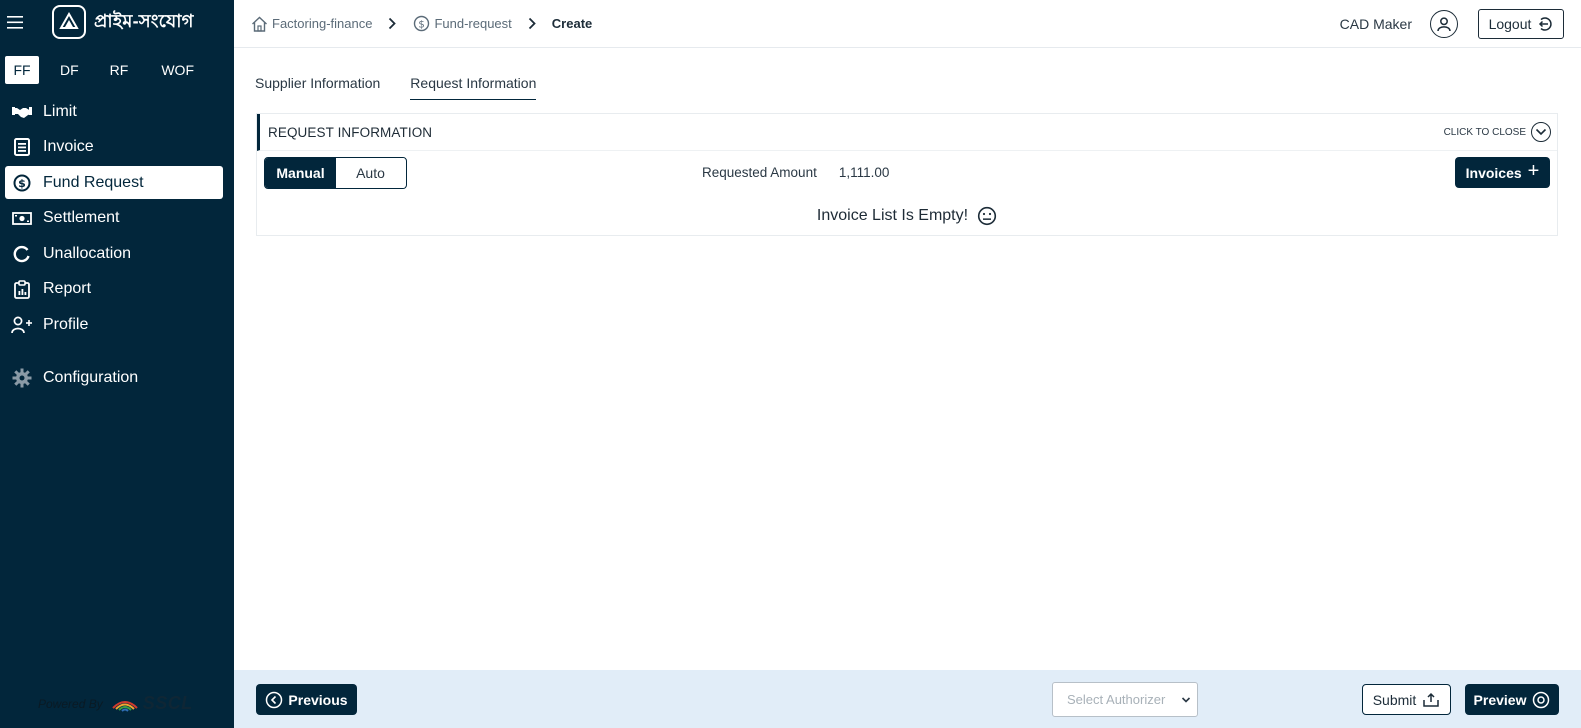 The width and height of the screenshot is (1581, 728). I want to click on authorizer-select: Select Authorizer, so click(1125, 699).